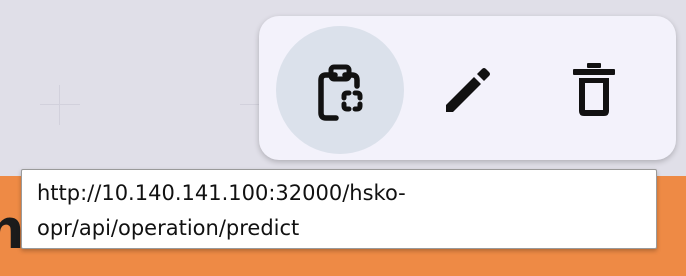 The height and width of the screenshot is (276, 686). Describe the element at coordinates (60, 105) in the screenshot. I see `grid-plus-mark` at that location.